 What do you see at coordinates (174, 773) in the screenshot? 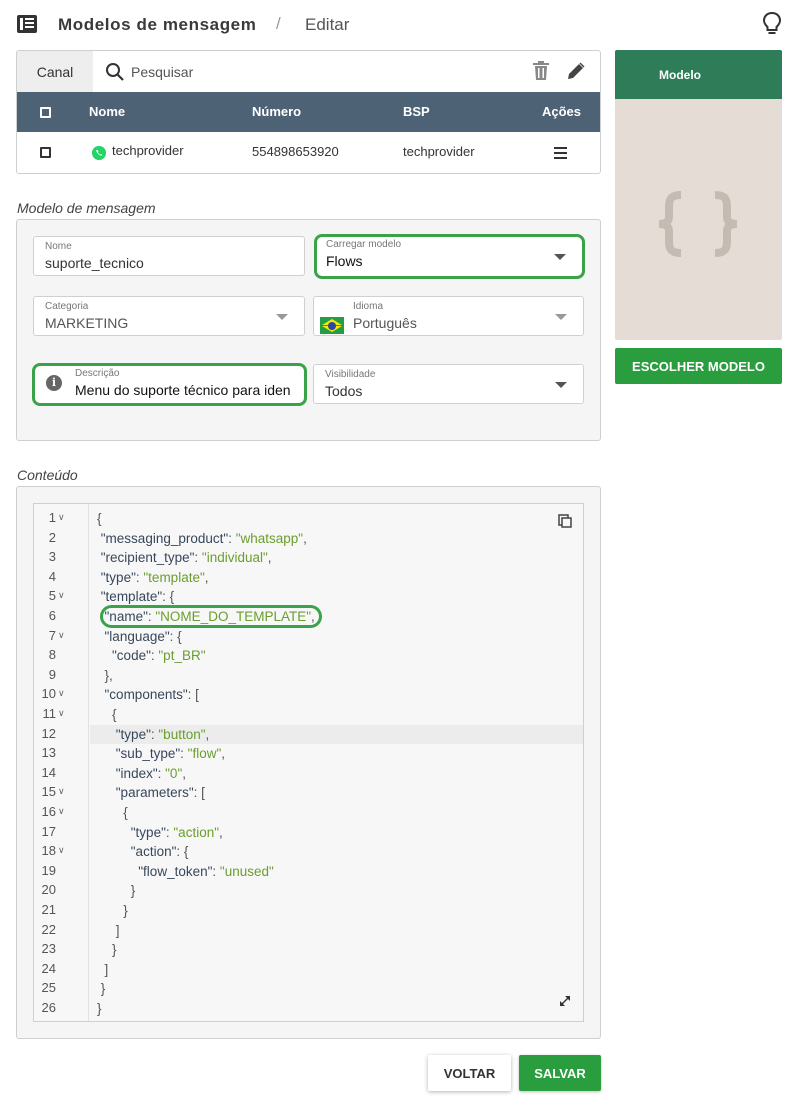
I see `json-string: "0"` at bounding box center [174, 773].